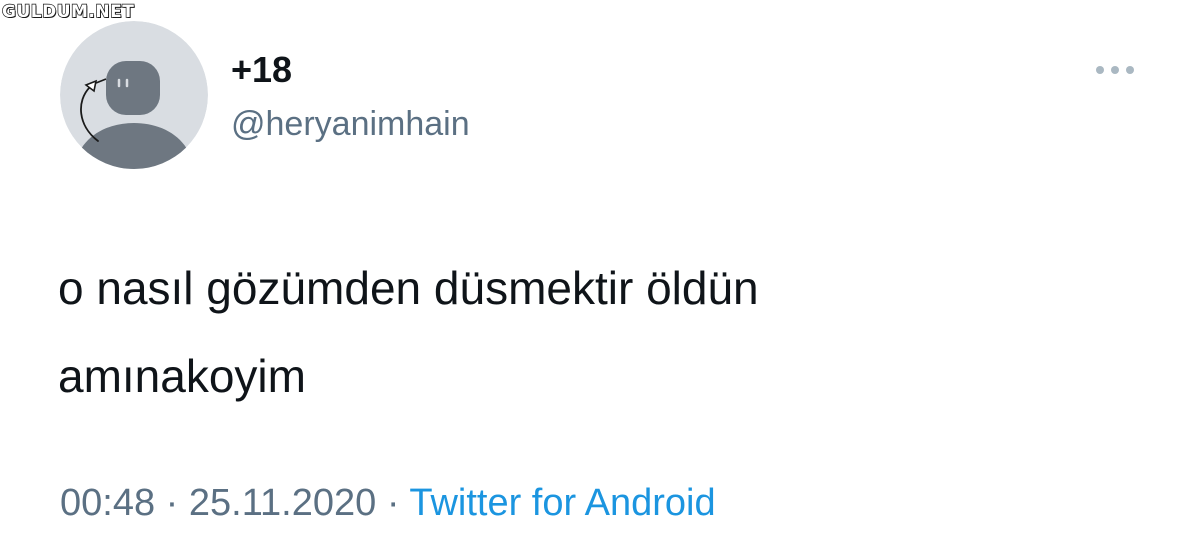  Describe the element at coordinates (282, 503) in the screenshot. I see `tweet-date: 25.11.2020` at that location.